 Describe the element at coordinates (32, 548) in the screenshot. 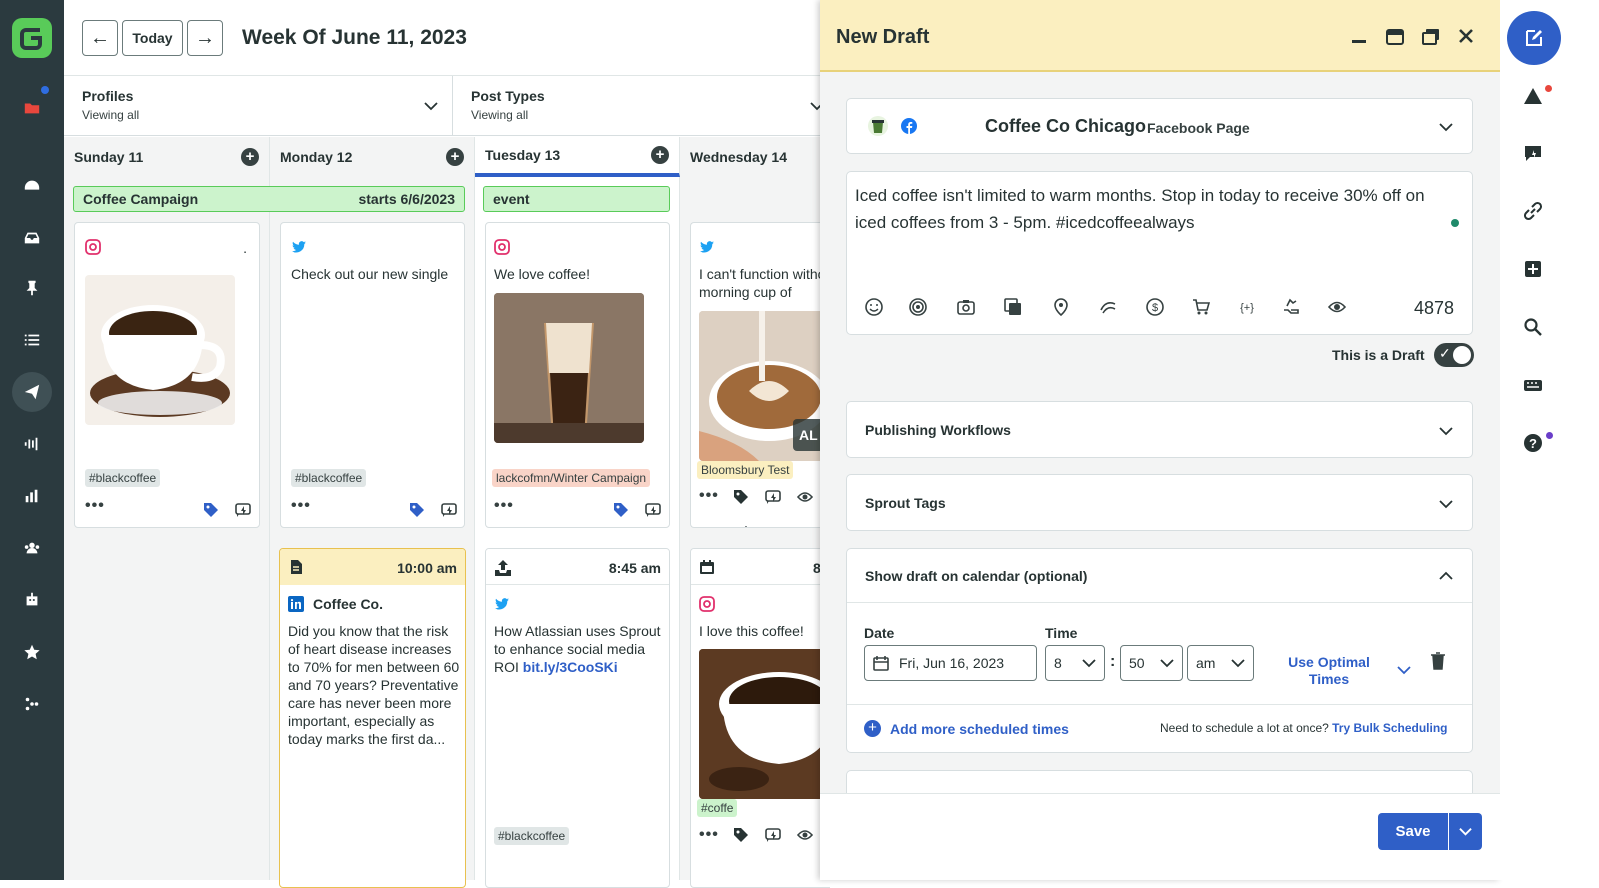

I see `people-icon` at that location.